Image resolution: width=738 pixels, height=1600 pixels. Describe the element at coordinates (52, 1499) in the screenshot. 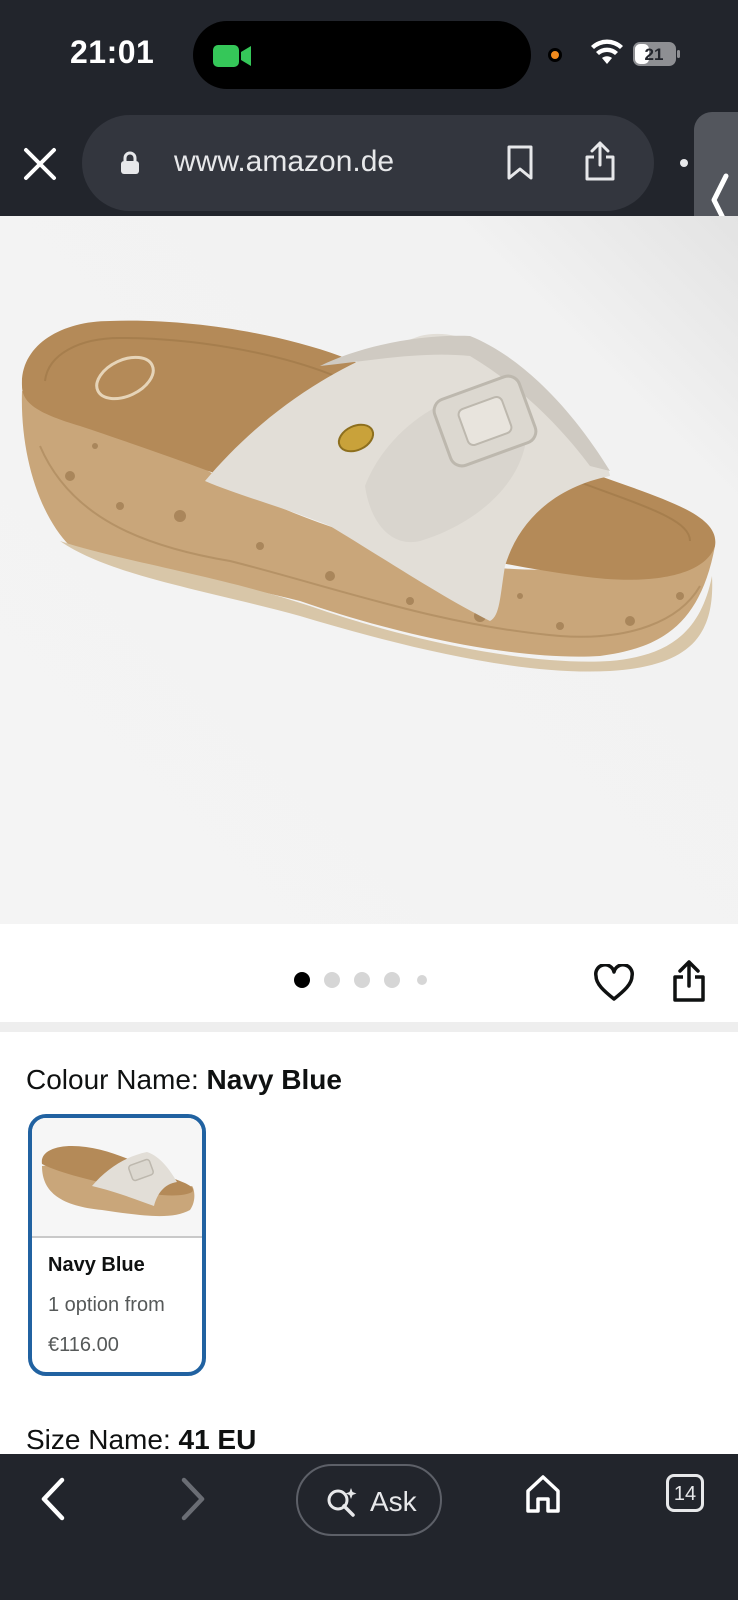

I see `back-icon` at that location.